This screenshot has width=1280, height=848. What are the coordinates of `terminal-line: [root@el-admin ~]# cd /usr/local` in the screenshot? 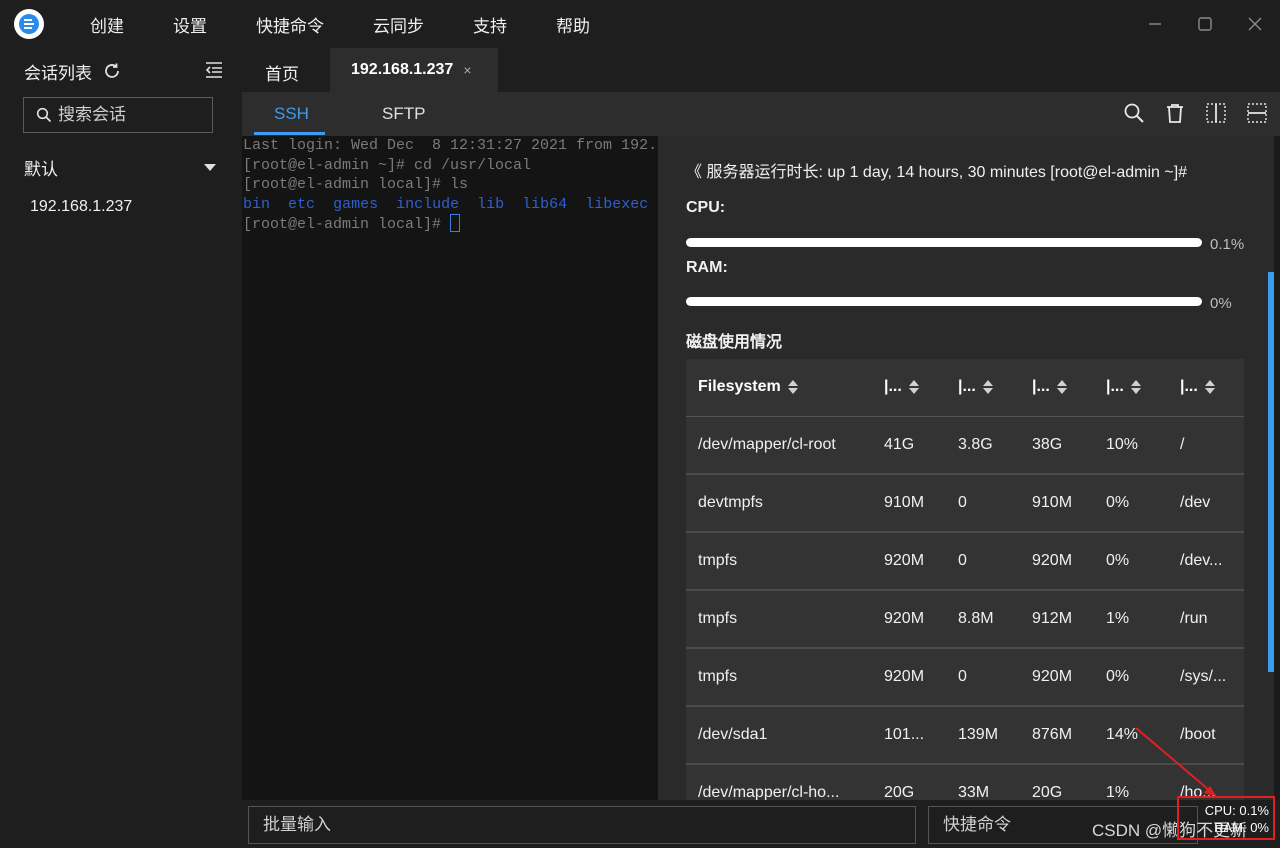 It's located at (387, 165).